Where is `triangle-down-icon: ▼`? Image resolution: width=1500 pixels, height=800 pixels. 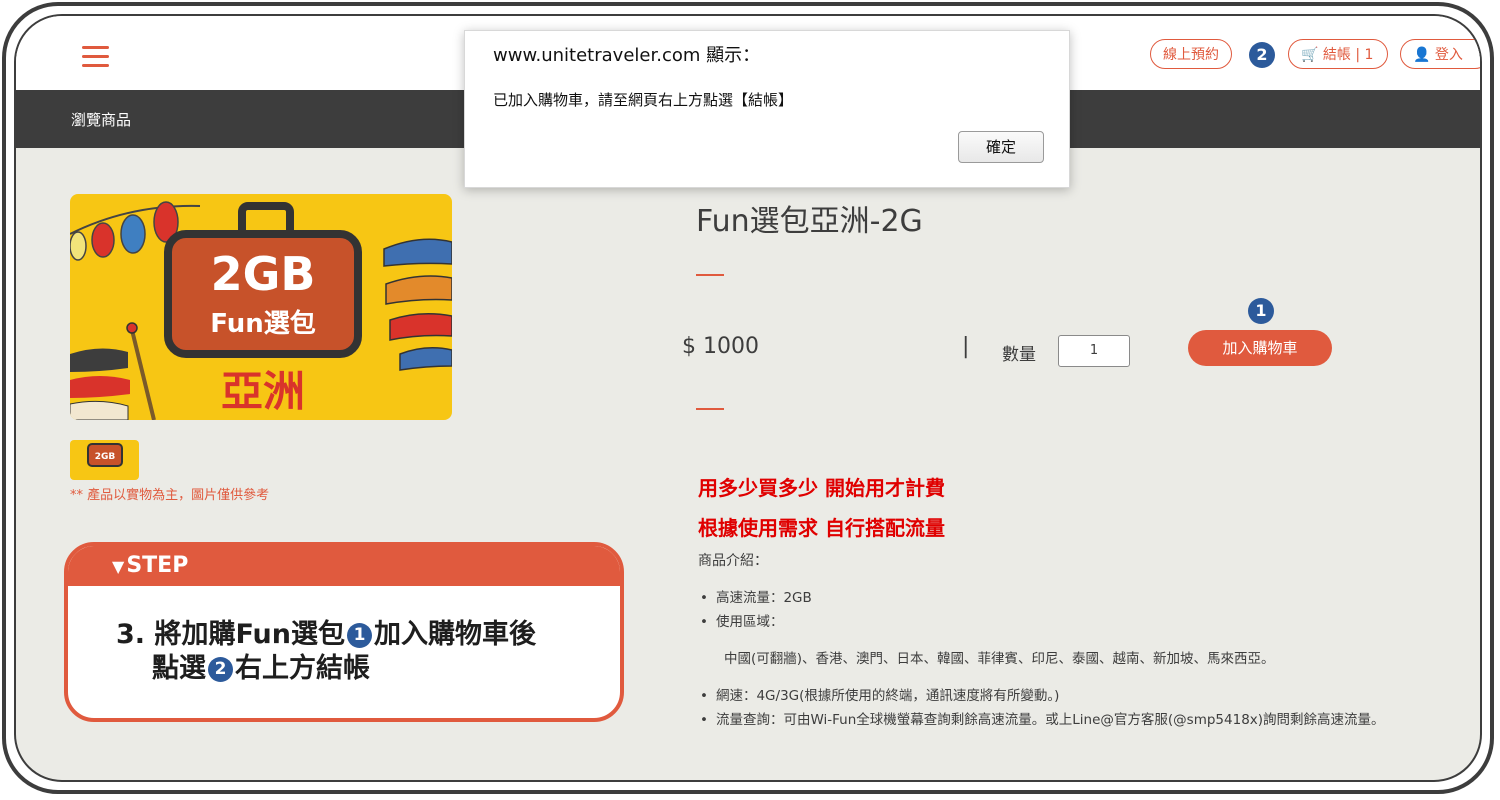
triangle-down-icon: ▼ is located at coordinates (118, 566).